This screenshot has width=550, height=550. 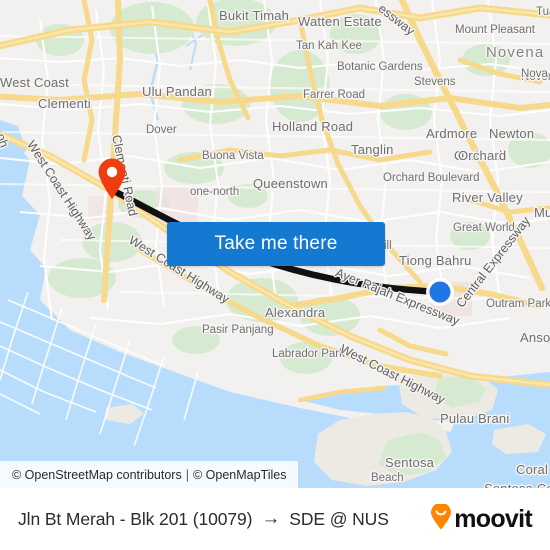 I want to click on attribution-osm: © OpenStreetMap contributors, so click(x=97, y=475).